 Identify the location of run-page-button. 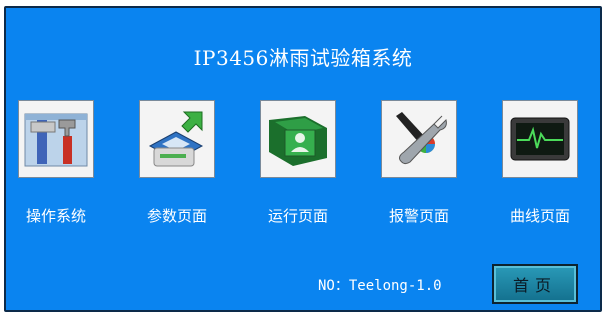
(298, 139).